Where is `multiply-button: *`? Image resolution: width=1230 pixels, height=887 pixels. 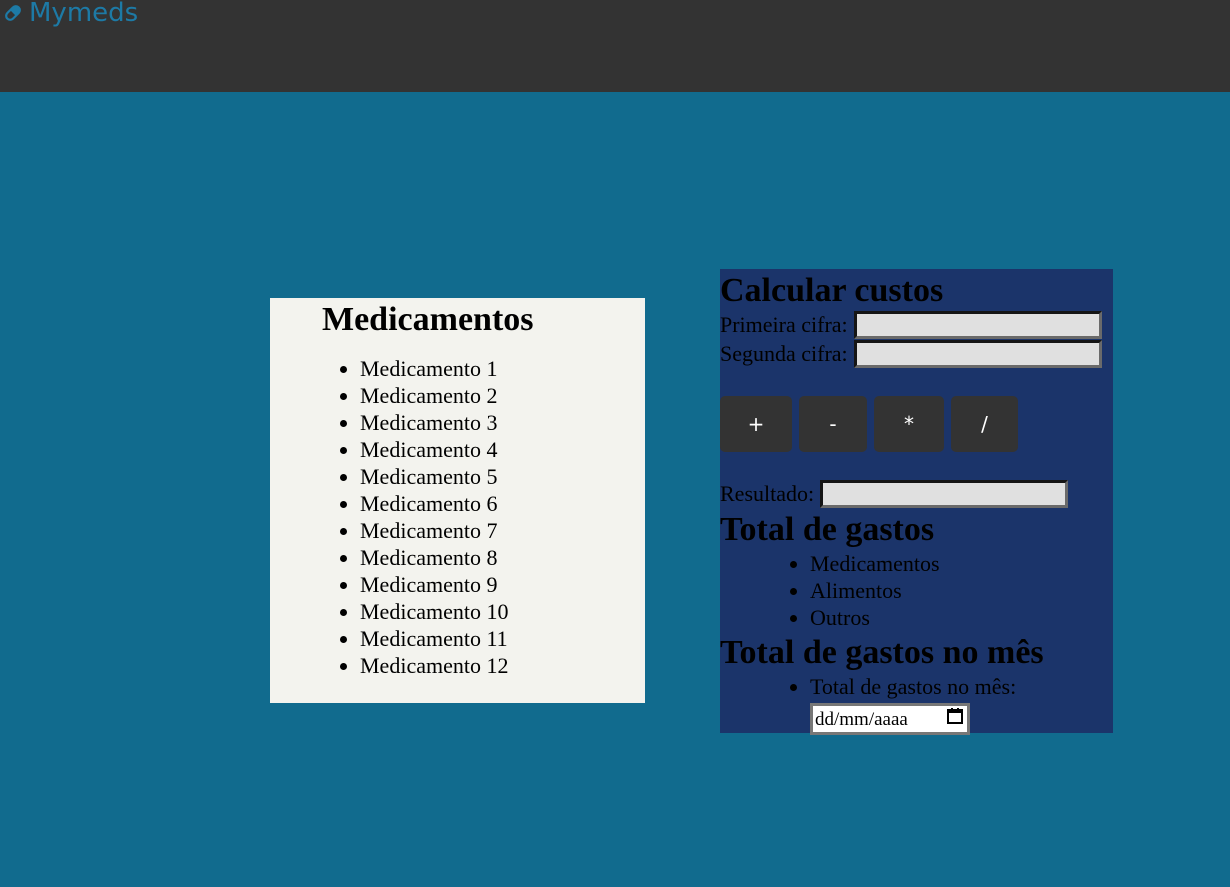 multiply-button: * is located at coordinates (909, 424).